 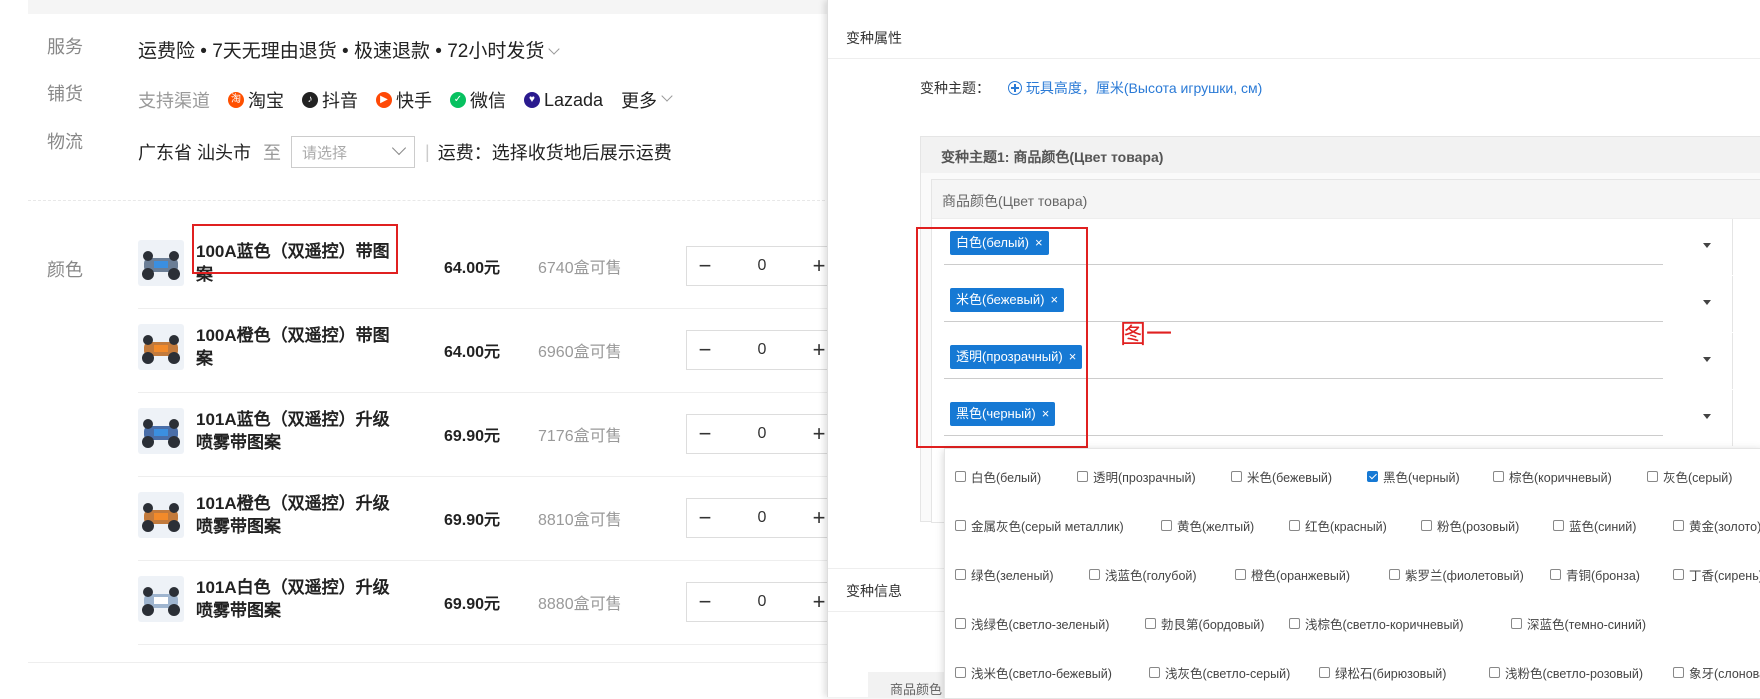 I want to click on channel-lazada: ♥ Lazada, so click(x=563, y=100).